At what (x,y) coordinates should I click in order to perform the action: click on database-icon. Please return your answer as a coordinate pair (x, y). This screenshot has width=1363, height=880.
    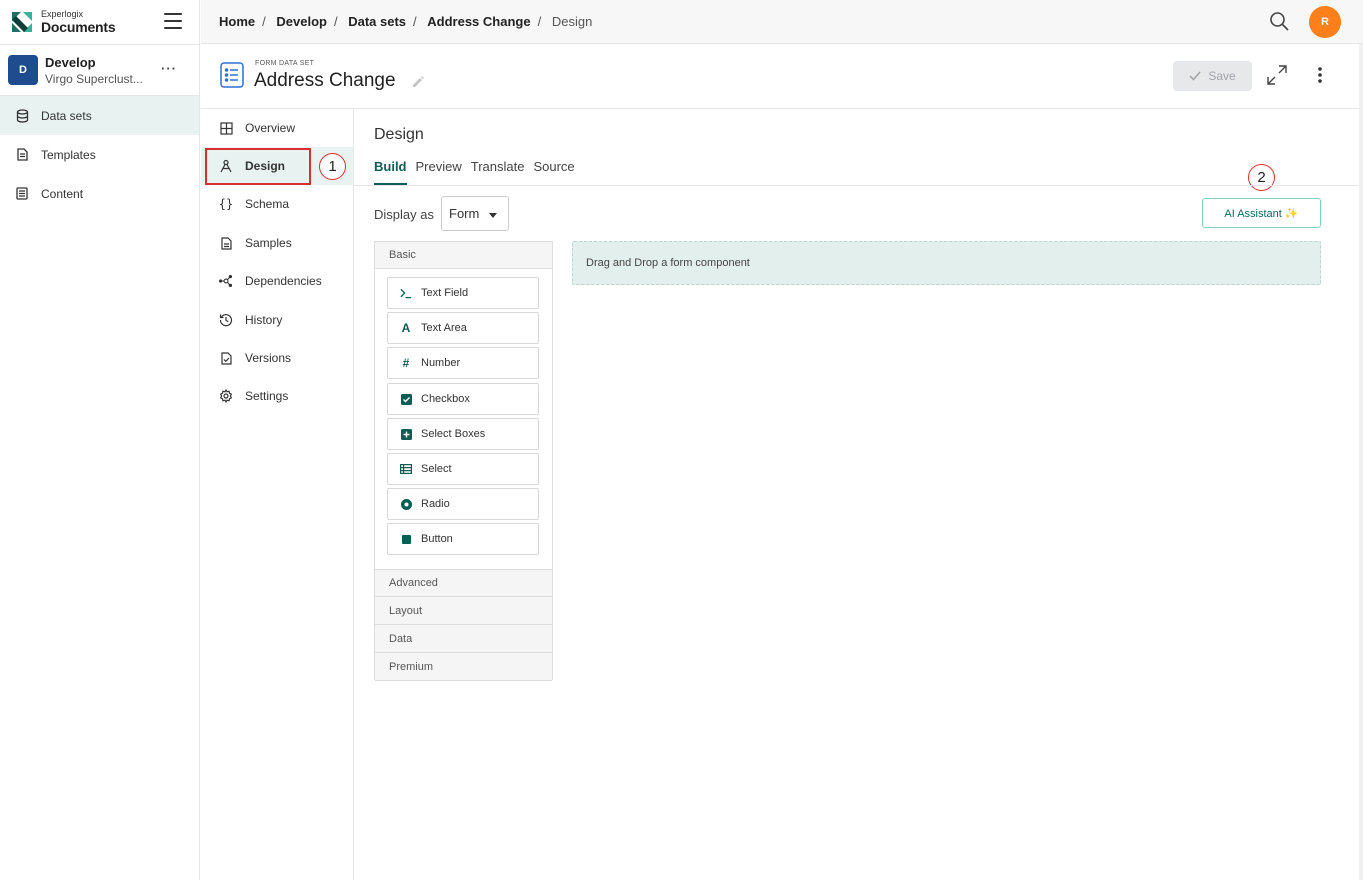
    Looking at the image, I should click on (22, 115).